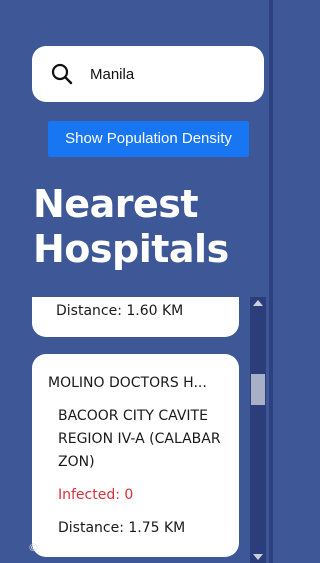  Describe the element at coordinates (258, 557) in the screenshot. I see `scroll-down-arrow-icon` at that location.